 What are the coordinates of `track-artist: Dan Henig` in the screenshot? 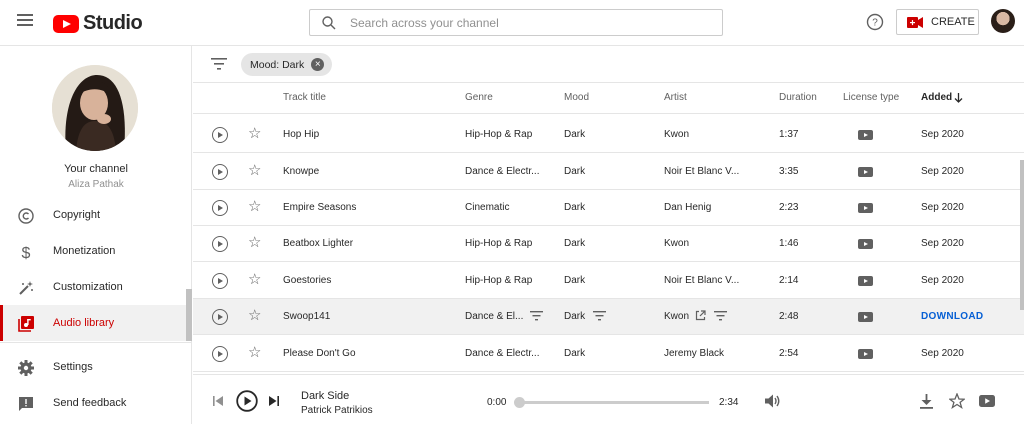 It's located at (688, 207).